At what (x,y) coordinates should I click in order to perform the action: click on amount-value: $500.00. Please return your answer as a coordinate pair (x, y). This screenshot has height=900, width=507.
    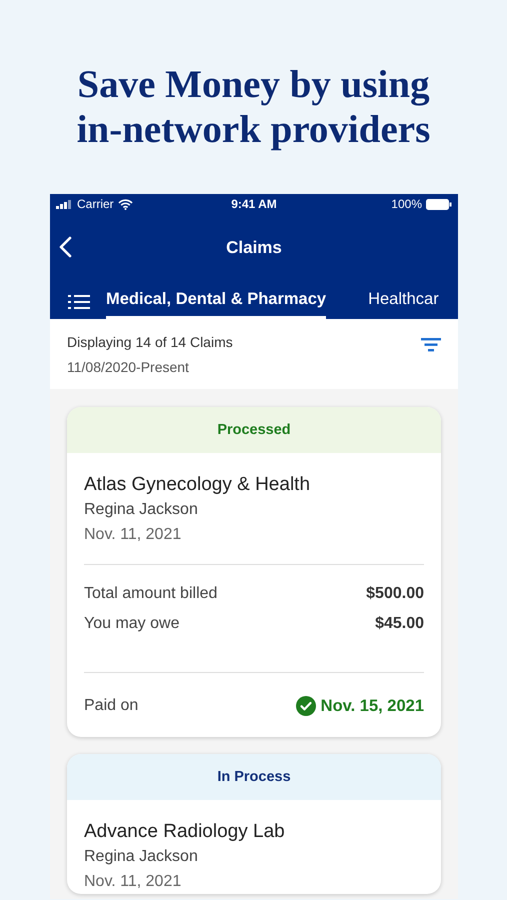
    Looking at the image, I should click on (395, 594).